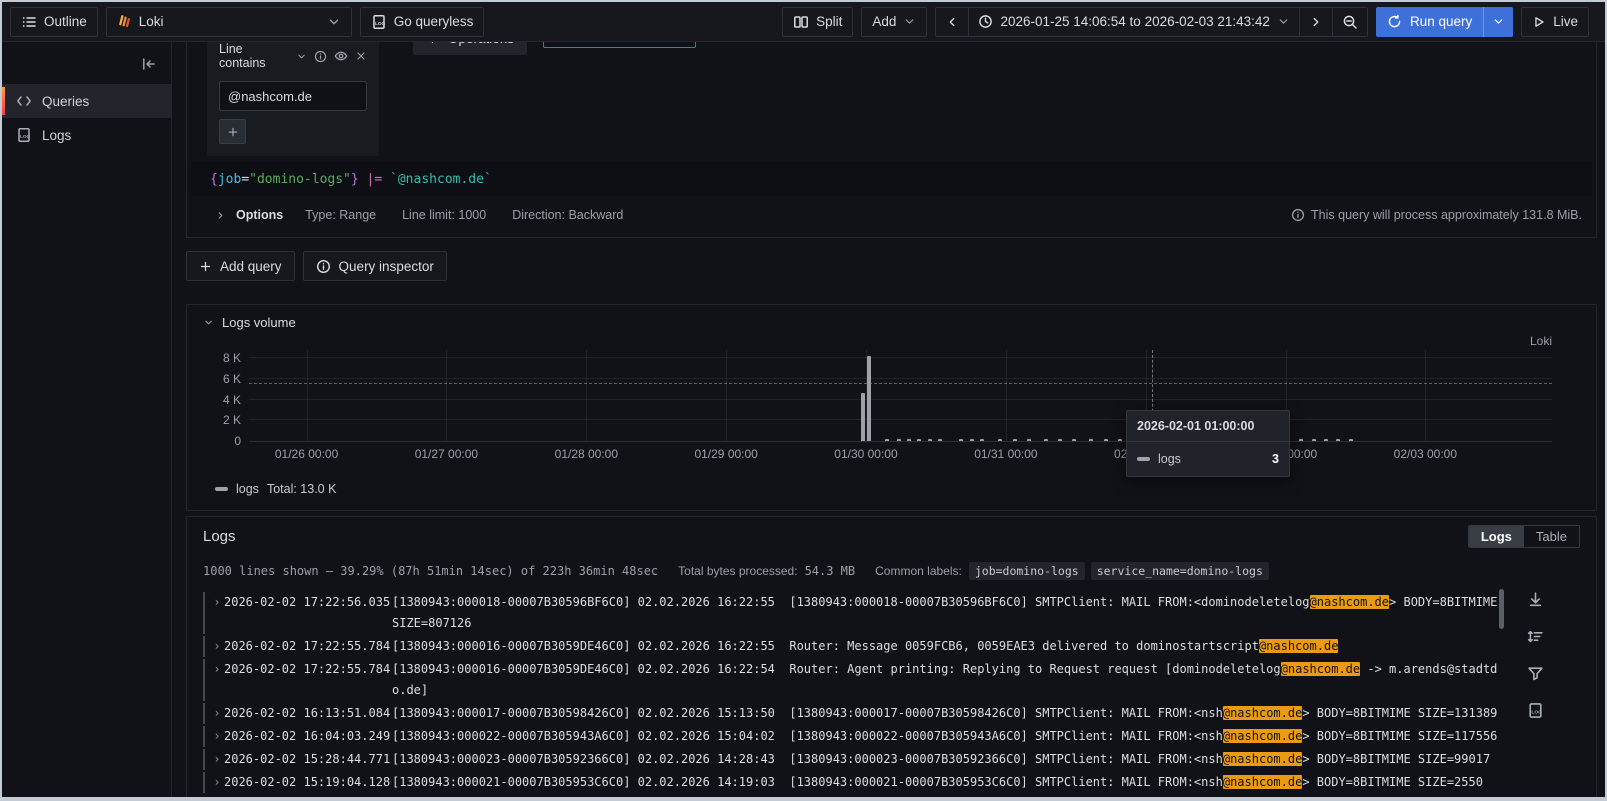 The image size is (1607, 801). I want to click on hint-add-logfmt-parser-button: hint: add logfmt parser, so click(620, 45).